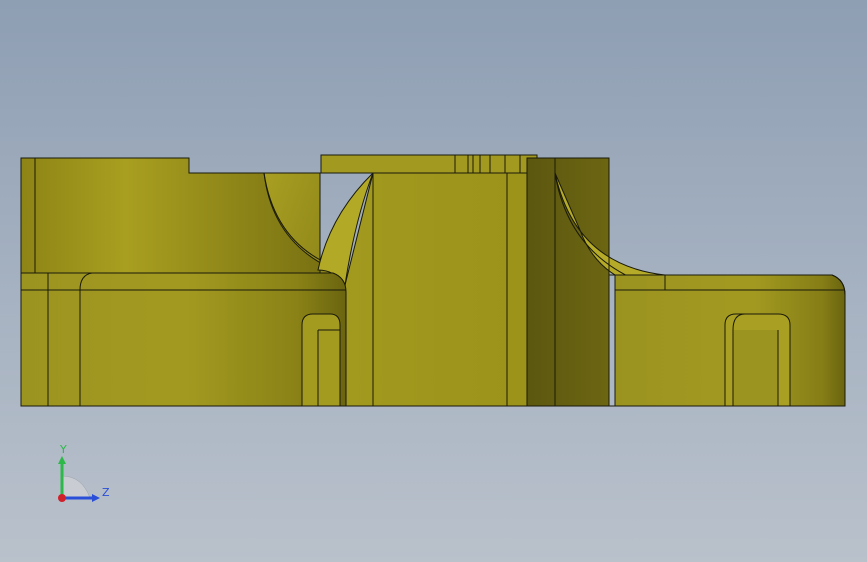 The image size is (867, 562). I want to click on y-axis-label: Y, so click(63, 449).